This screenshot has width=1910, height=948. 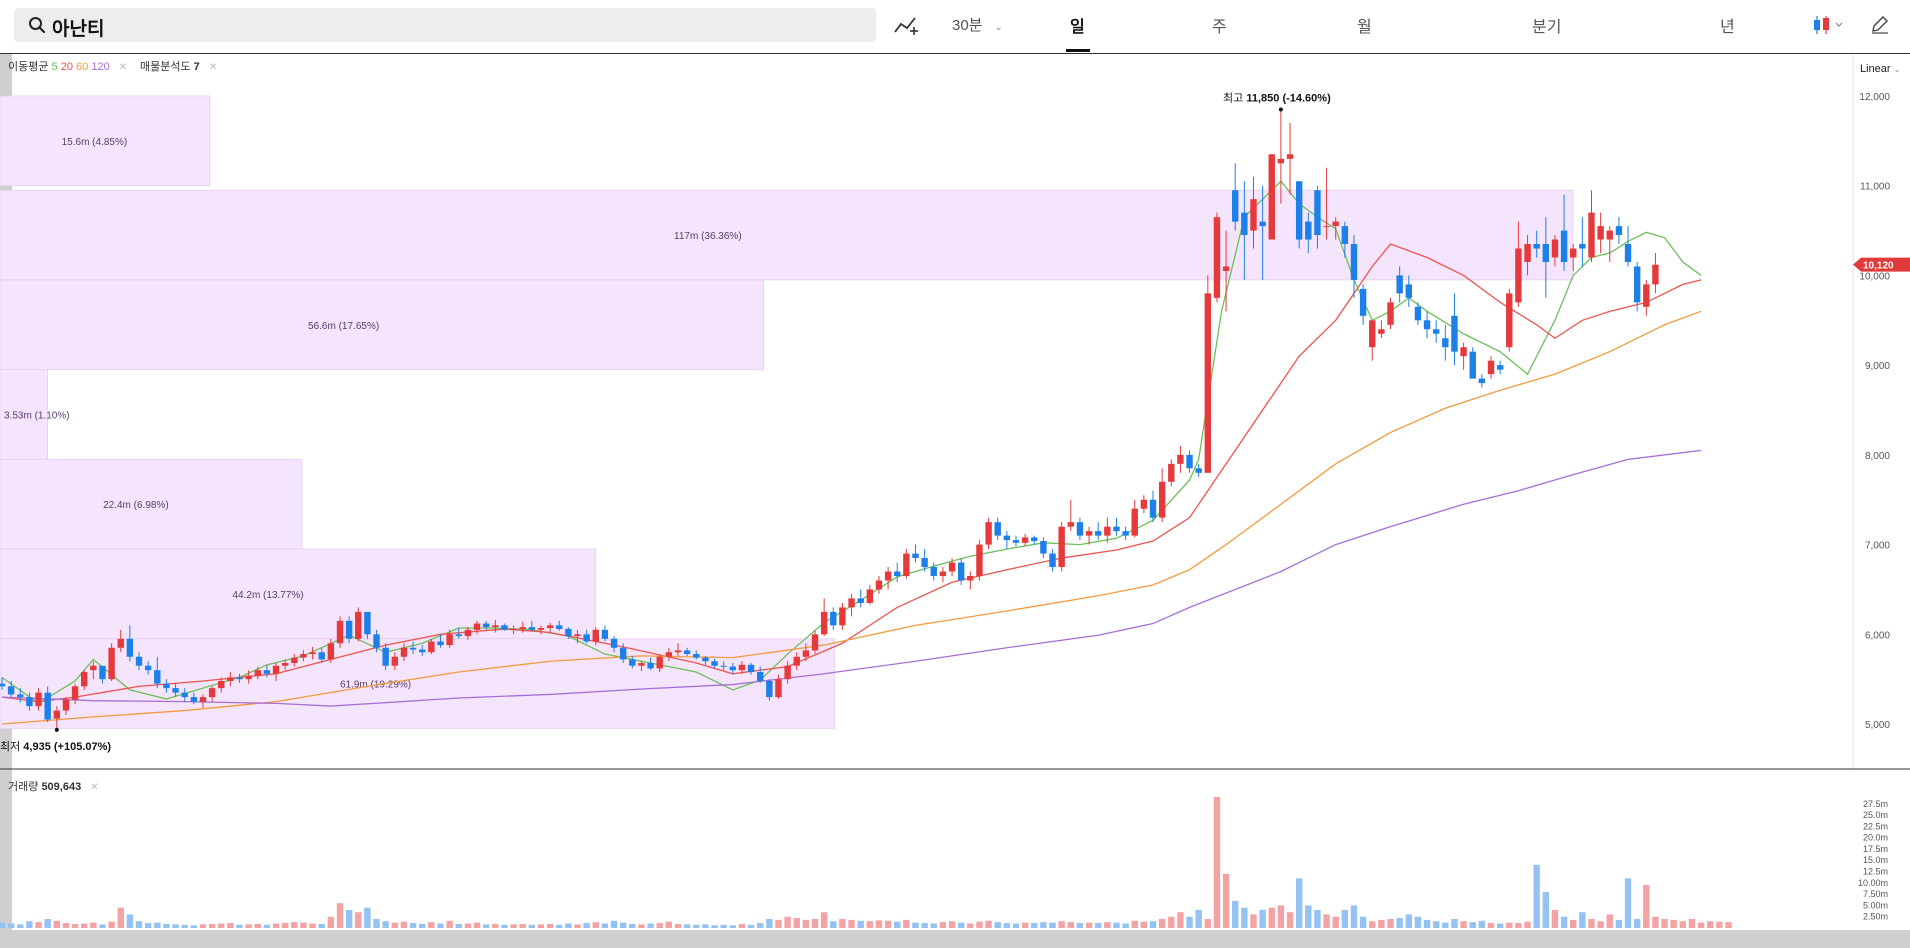 What do you see at coordinates (1877, 725) in the screenshot?
I see `price-tick-label: 5,000` at bounding box center [1877, 725].